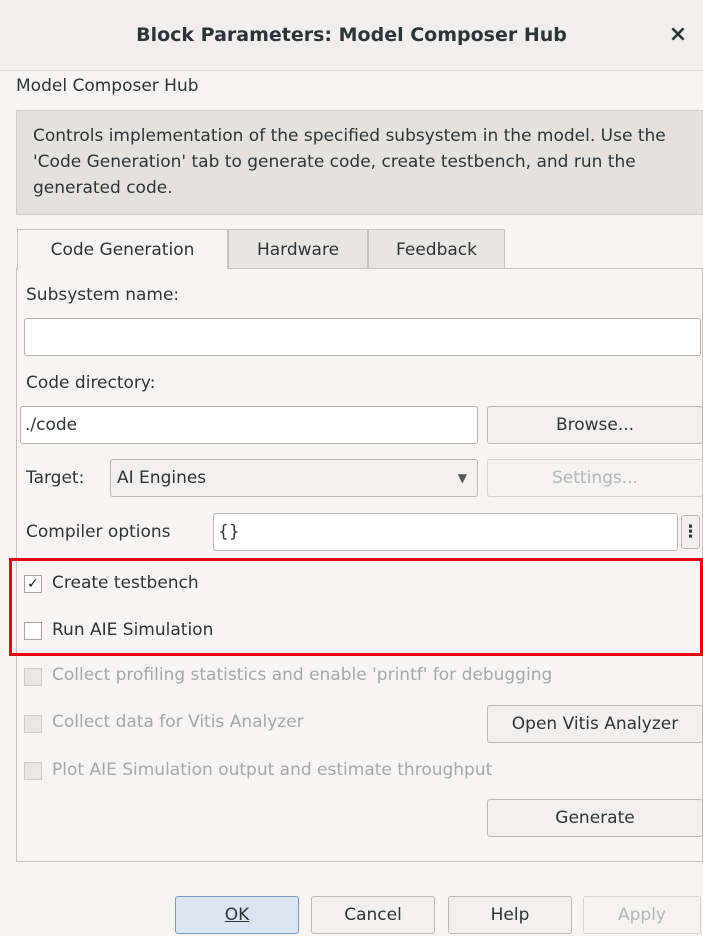 The height and width of the screenshot is (936, 703). Describe the element at coordinates (351, 35) in the screenshot. I see `window-title: Block Parameters: Model Composer Hub` at that location.